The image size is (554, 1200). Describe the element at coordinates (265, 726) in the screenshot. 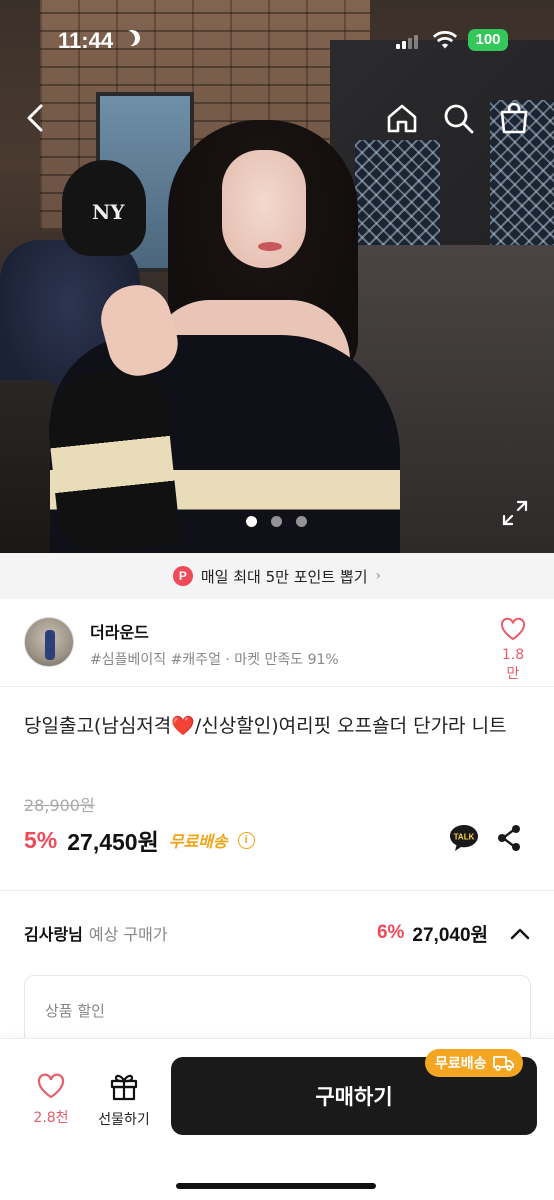

I see `product-title: 당일출고(남심저격❤️/신상할인)여리핏 오프숄더 단가라 니트` at that location.